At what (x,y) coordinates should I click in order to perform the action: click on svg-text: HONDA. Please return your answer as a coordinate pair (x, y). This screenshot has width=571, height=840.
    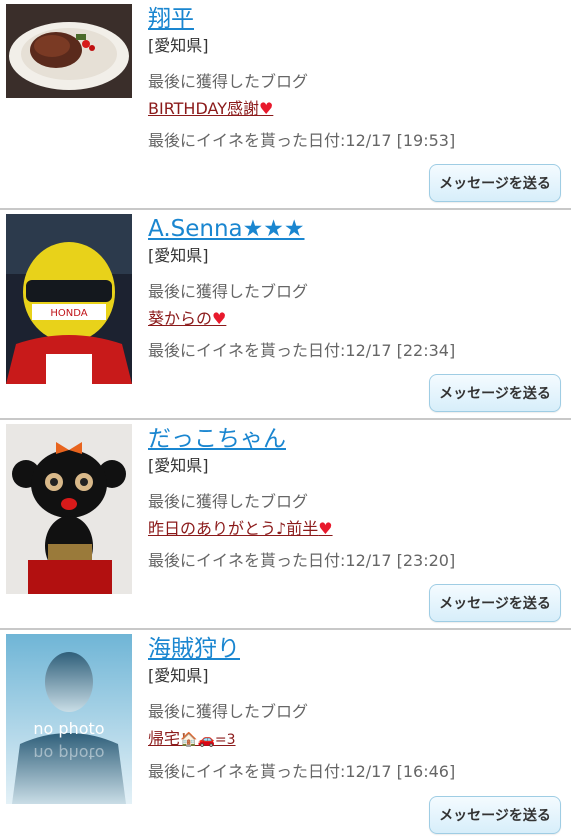
    Looking at the image, I should click on (68, 313).